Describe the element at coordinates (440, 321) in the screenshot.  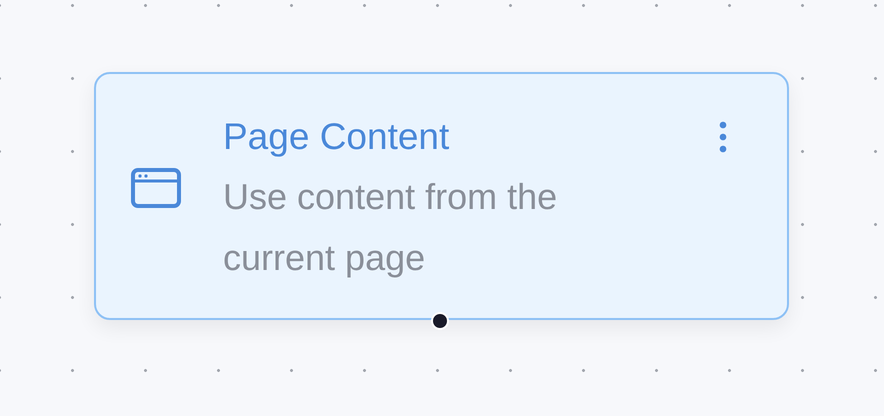
I see `connection-handle` at that location.